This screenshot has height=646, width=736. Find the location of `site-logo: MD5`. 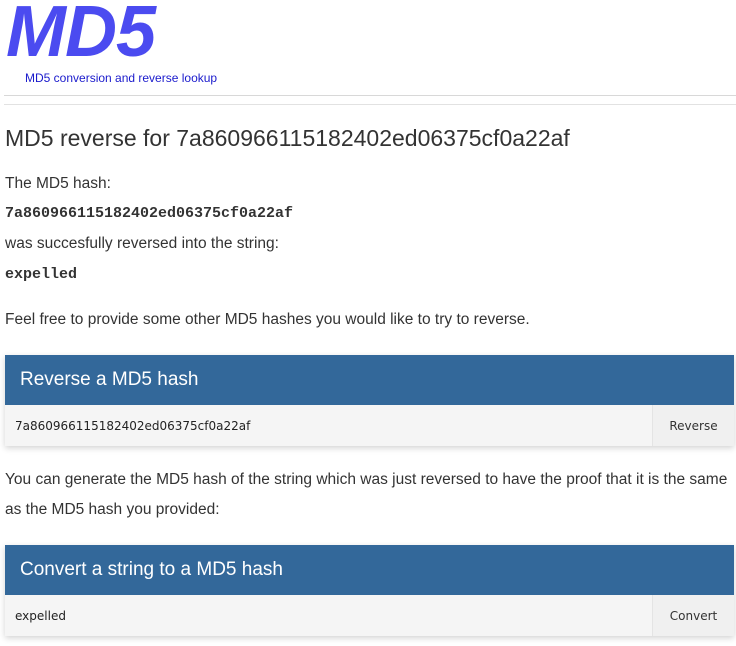

site-logo: MD5 is located at coordinates (81, 34).